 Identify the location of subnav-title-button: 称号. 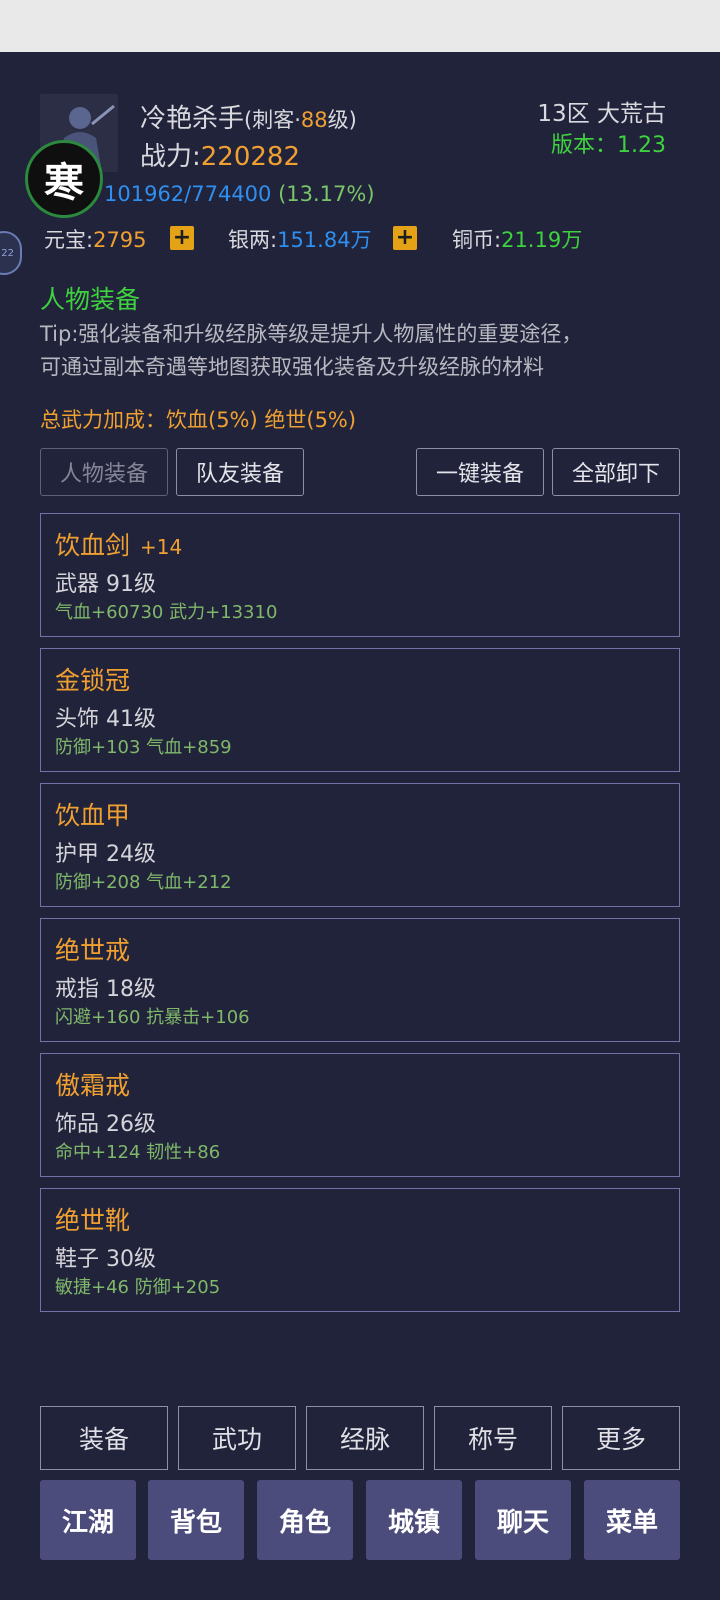
(493, 1438).